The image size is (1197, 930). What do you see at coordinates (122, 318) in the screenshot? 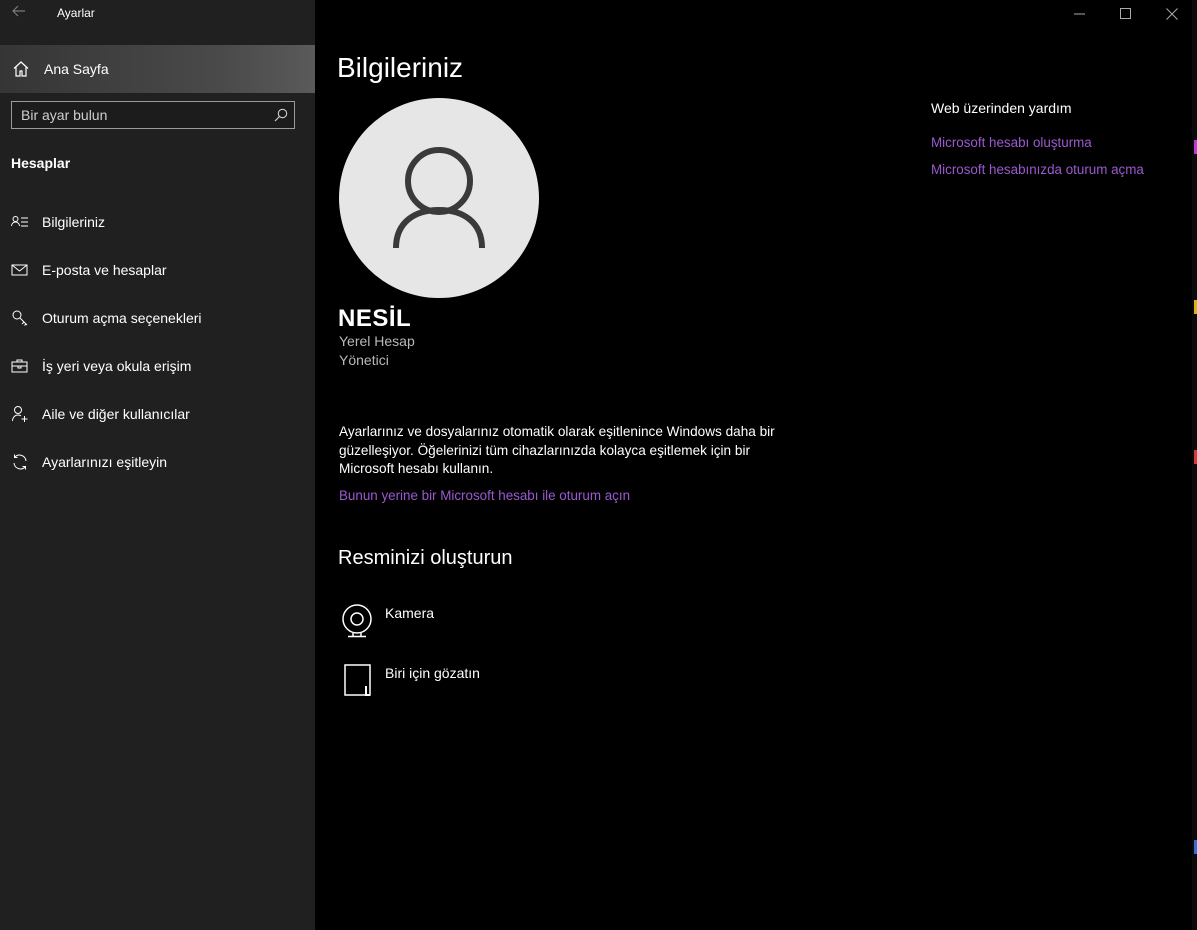
I see `sidebar-item-label: Oturum açma seçenekleri` at bounding box center [122, 318].